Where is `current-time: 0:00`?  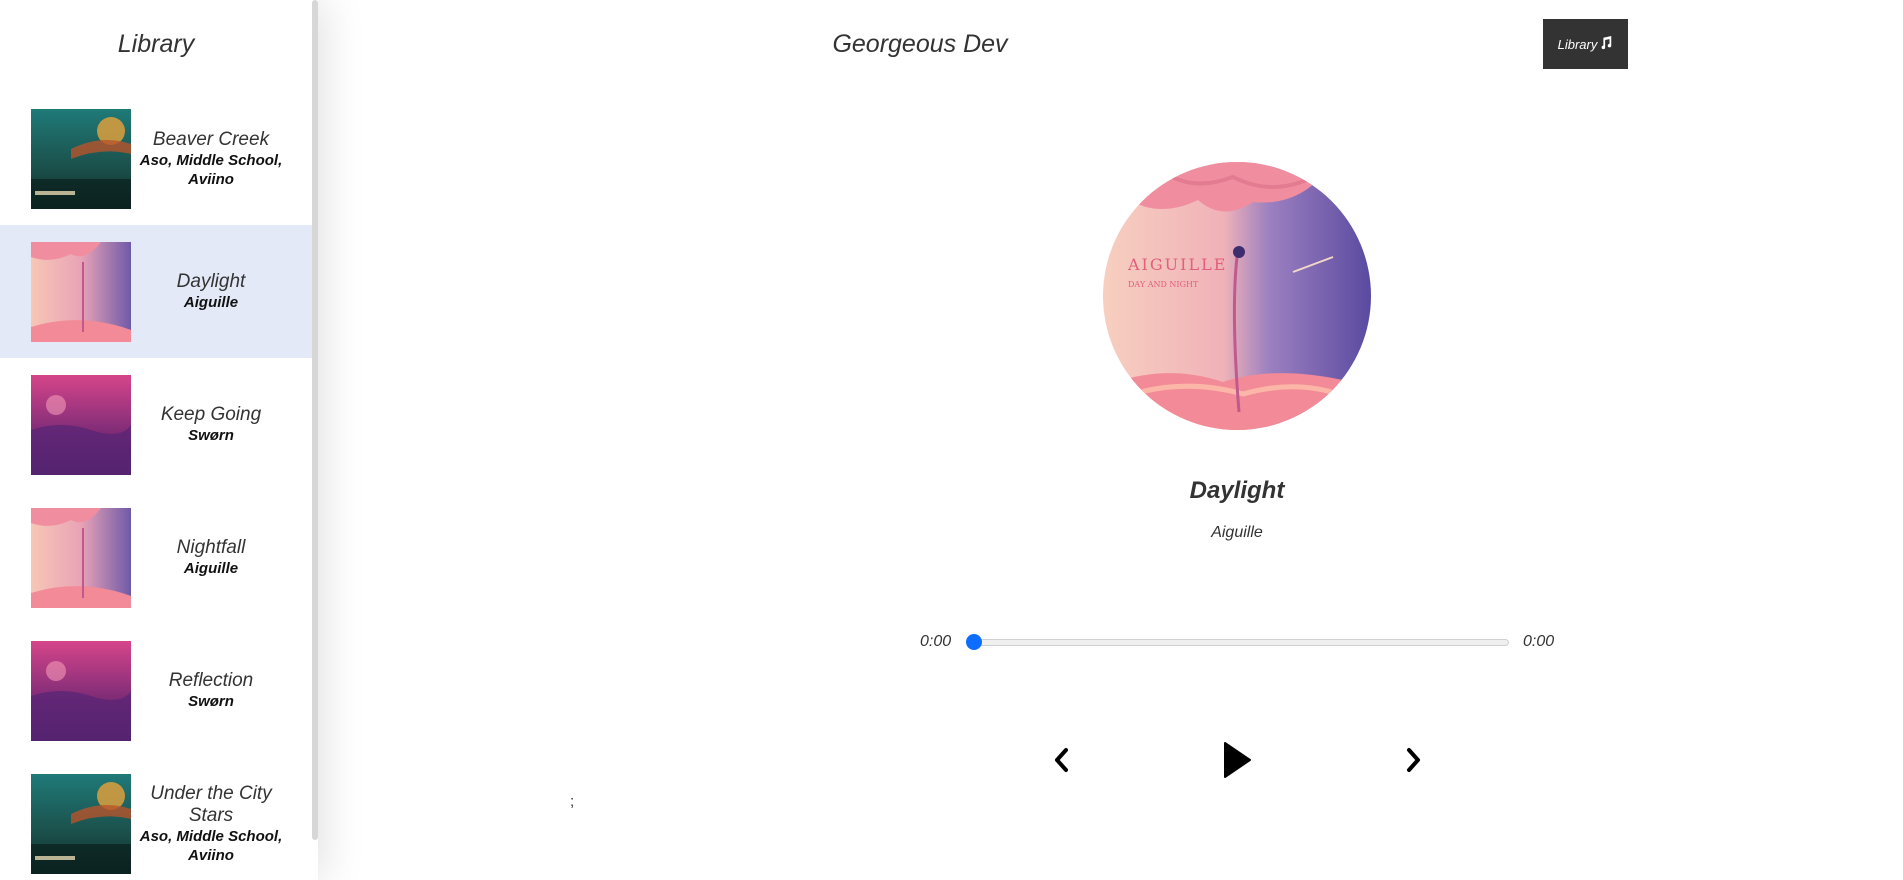 current-time: 0:00 is located at coordinates (936, 641).